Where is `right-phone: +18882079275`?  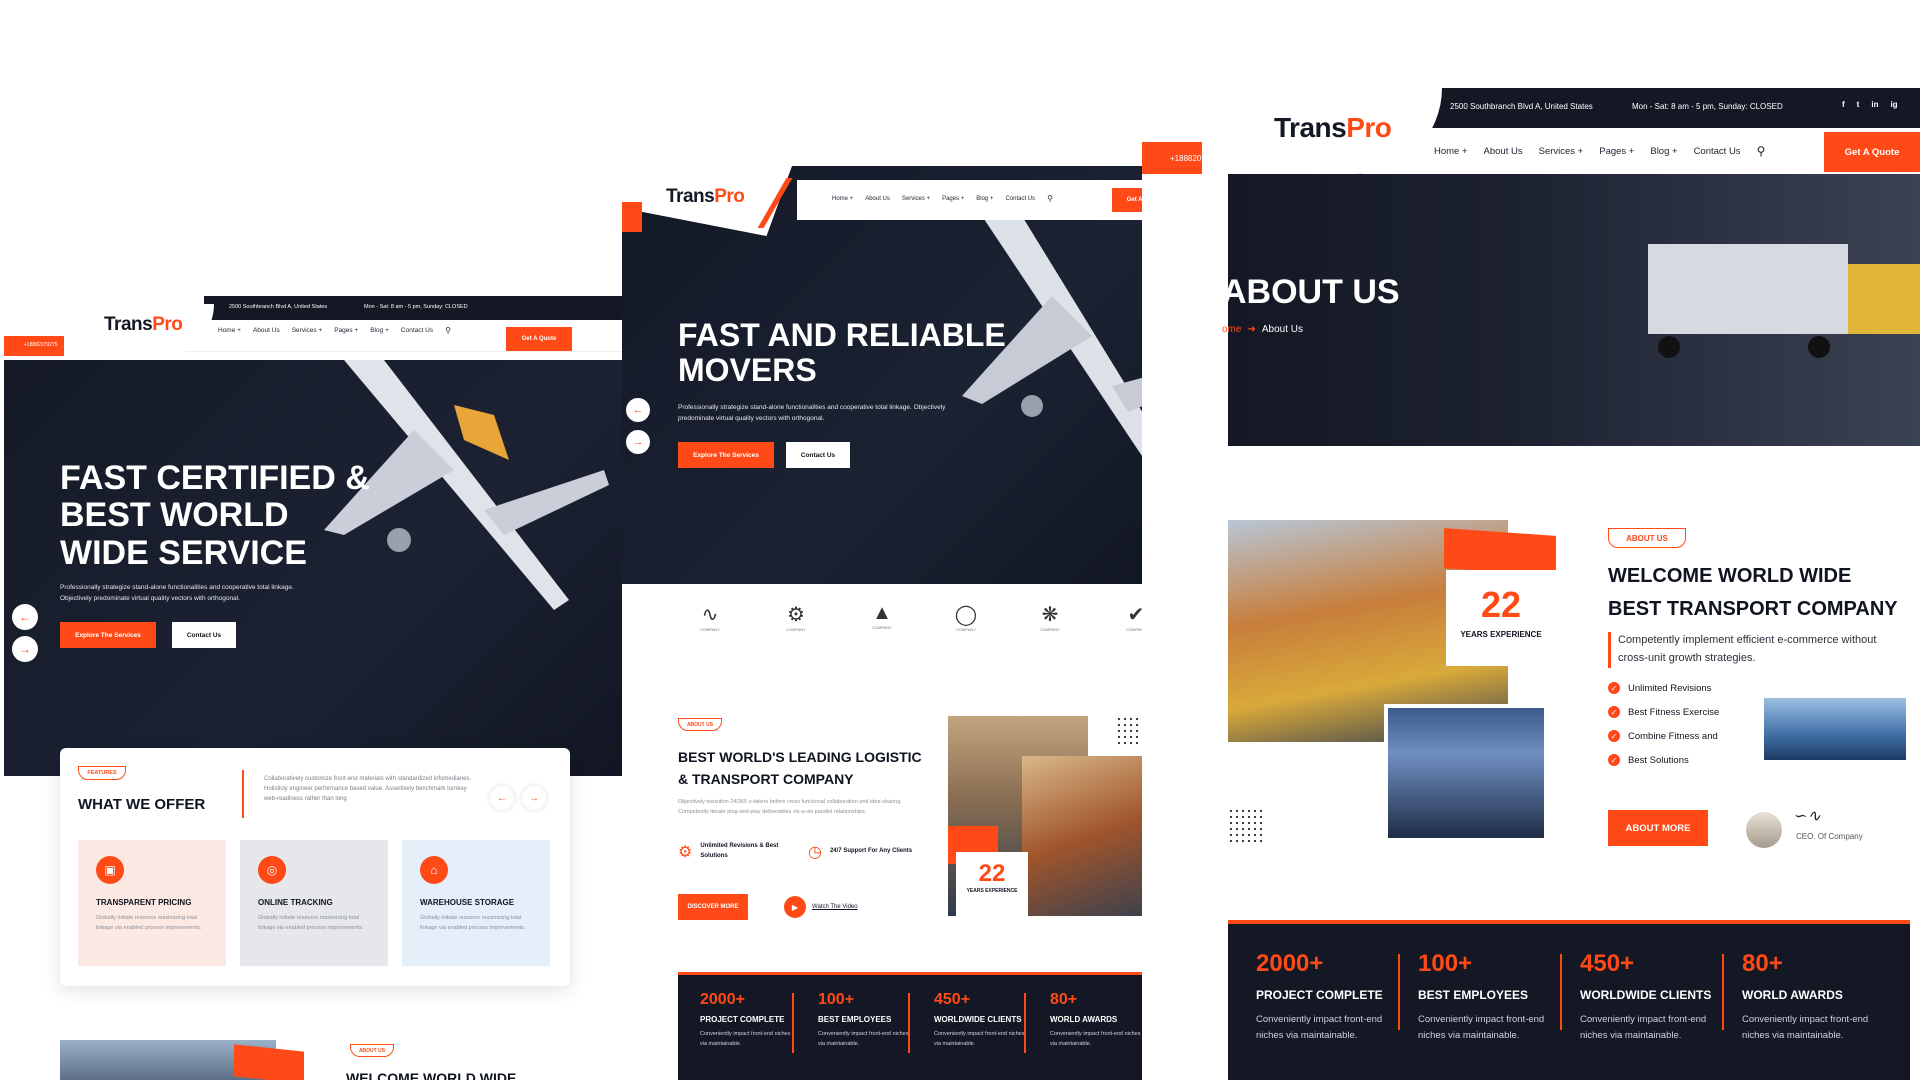
right-phone: +18882079275 is located at coordinates (1197, 158).